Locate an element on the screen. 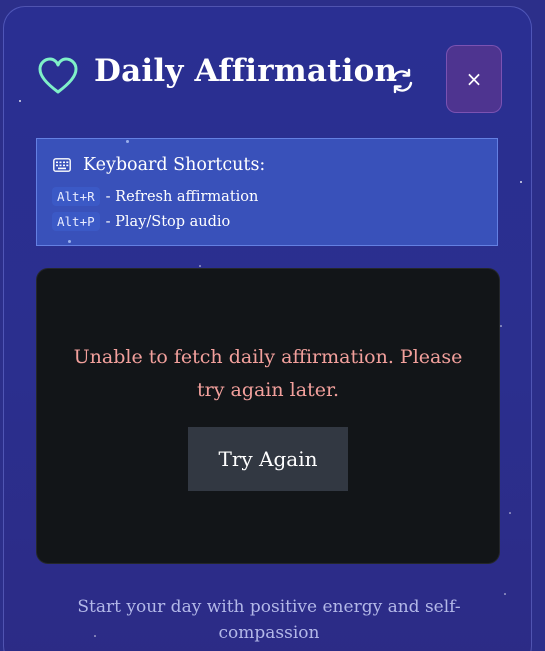 This screenshot has width=545, height=651. shortcut-item: Alt+P - Play/Stop audio is located at coordinates (141, 221).